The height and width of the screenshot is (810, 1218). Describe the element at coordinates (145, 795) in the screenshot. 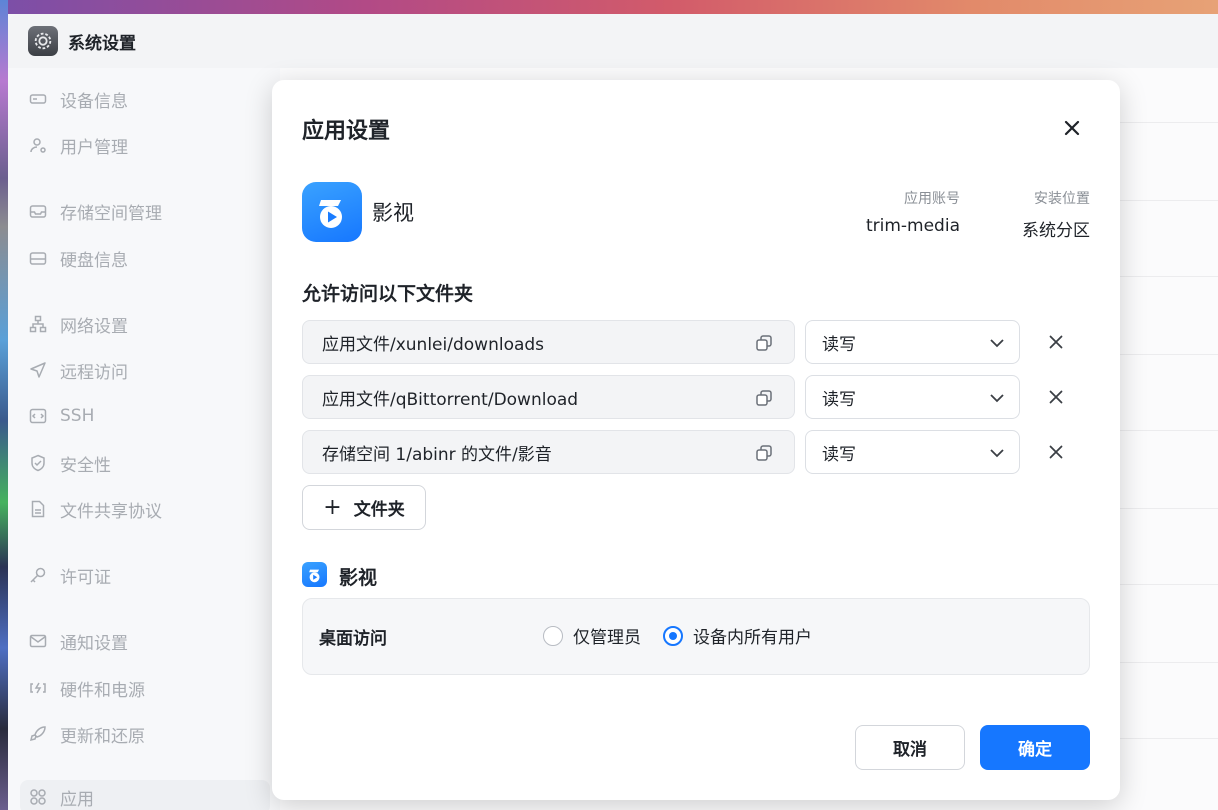

I see `sidebar-item-apps: 应用` at that location.